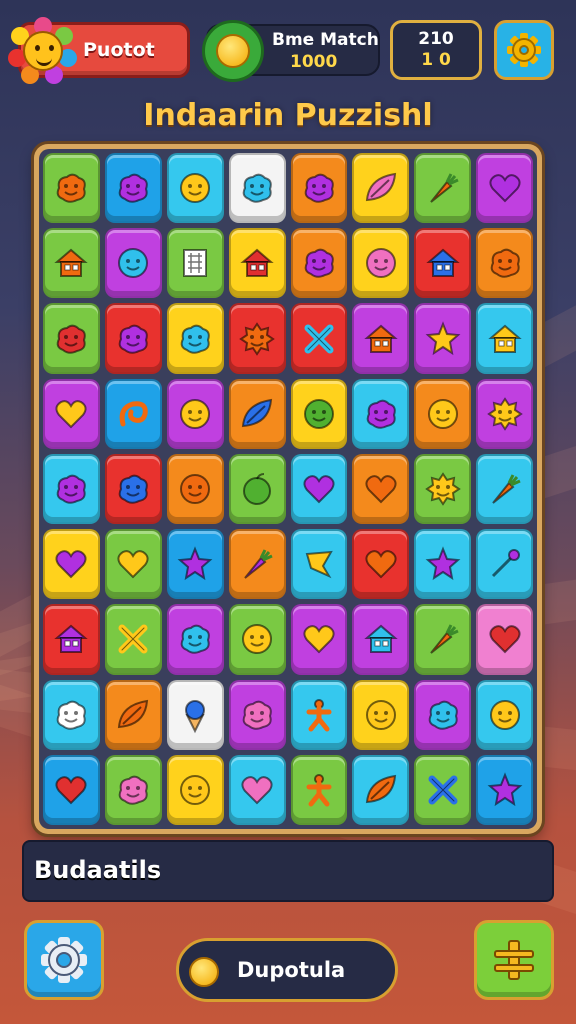 Image resolution: width=576 pixels, height=1024 pixels. I want to click on settings-button, so click(524, 50).